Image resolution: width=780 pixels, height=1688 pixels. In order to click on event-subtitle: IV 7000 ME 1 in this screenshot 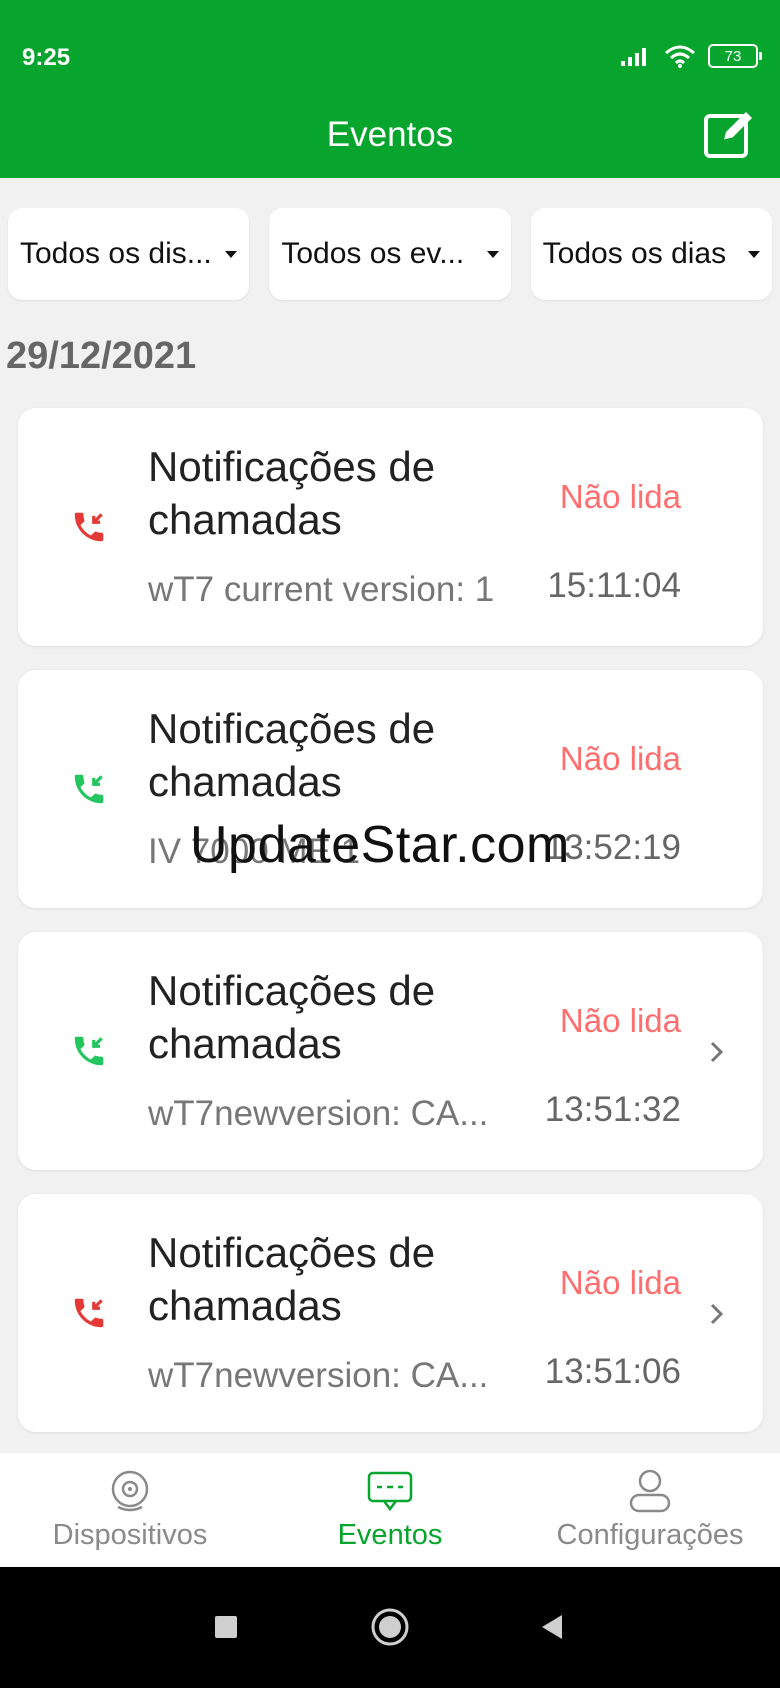, I will do `click(254, 851)`.